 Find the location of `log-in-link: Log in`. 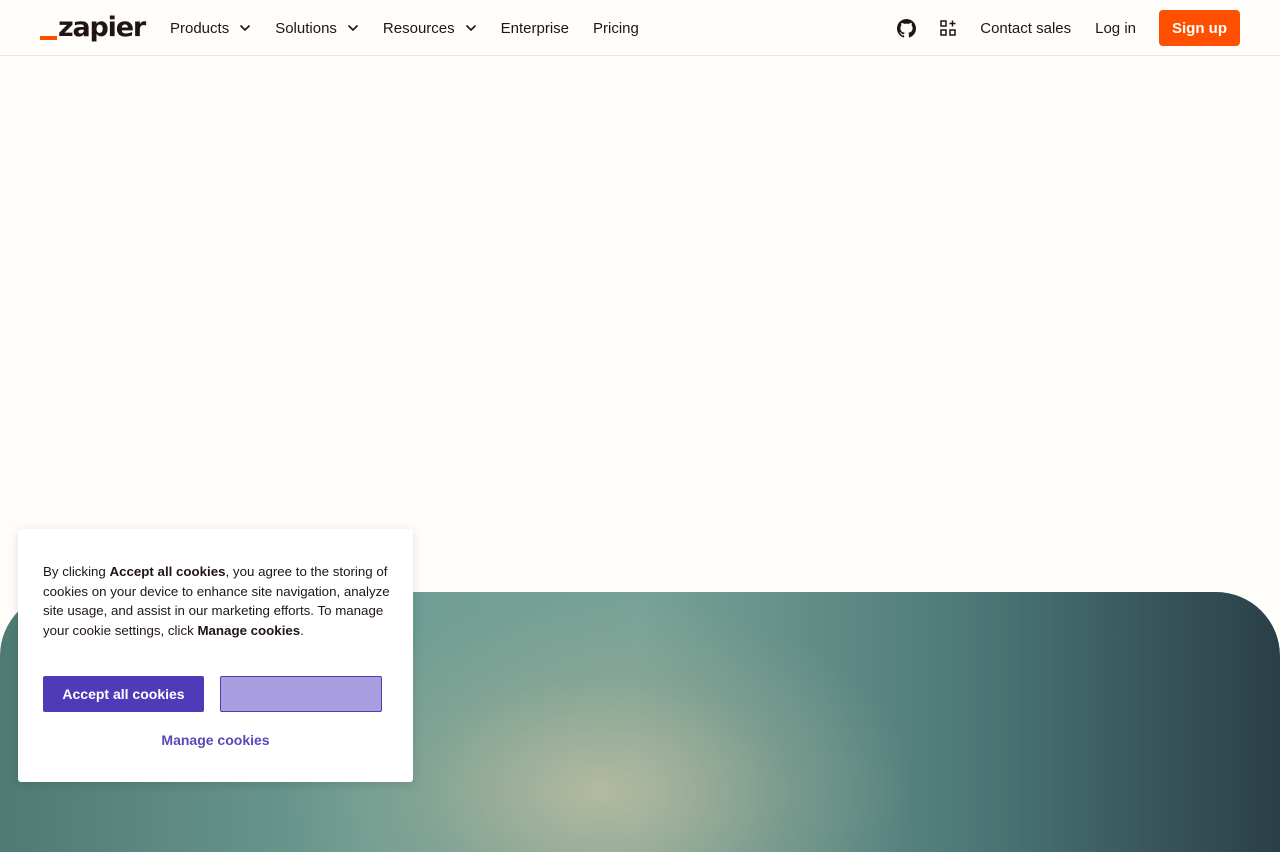

log-in-link: Log in is located at coordinates (1115, 28).